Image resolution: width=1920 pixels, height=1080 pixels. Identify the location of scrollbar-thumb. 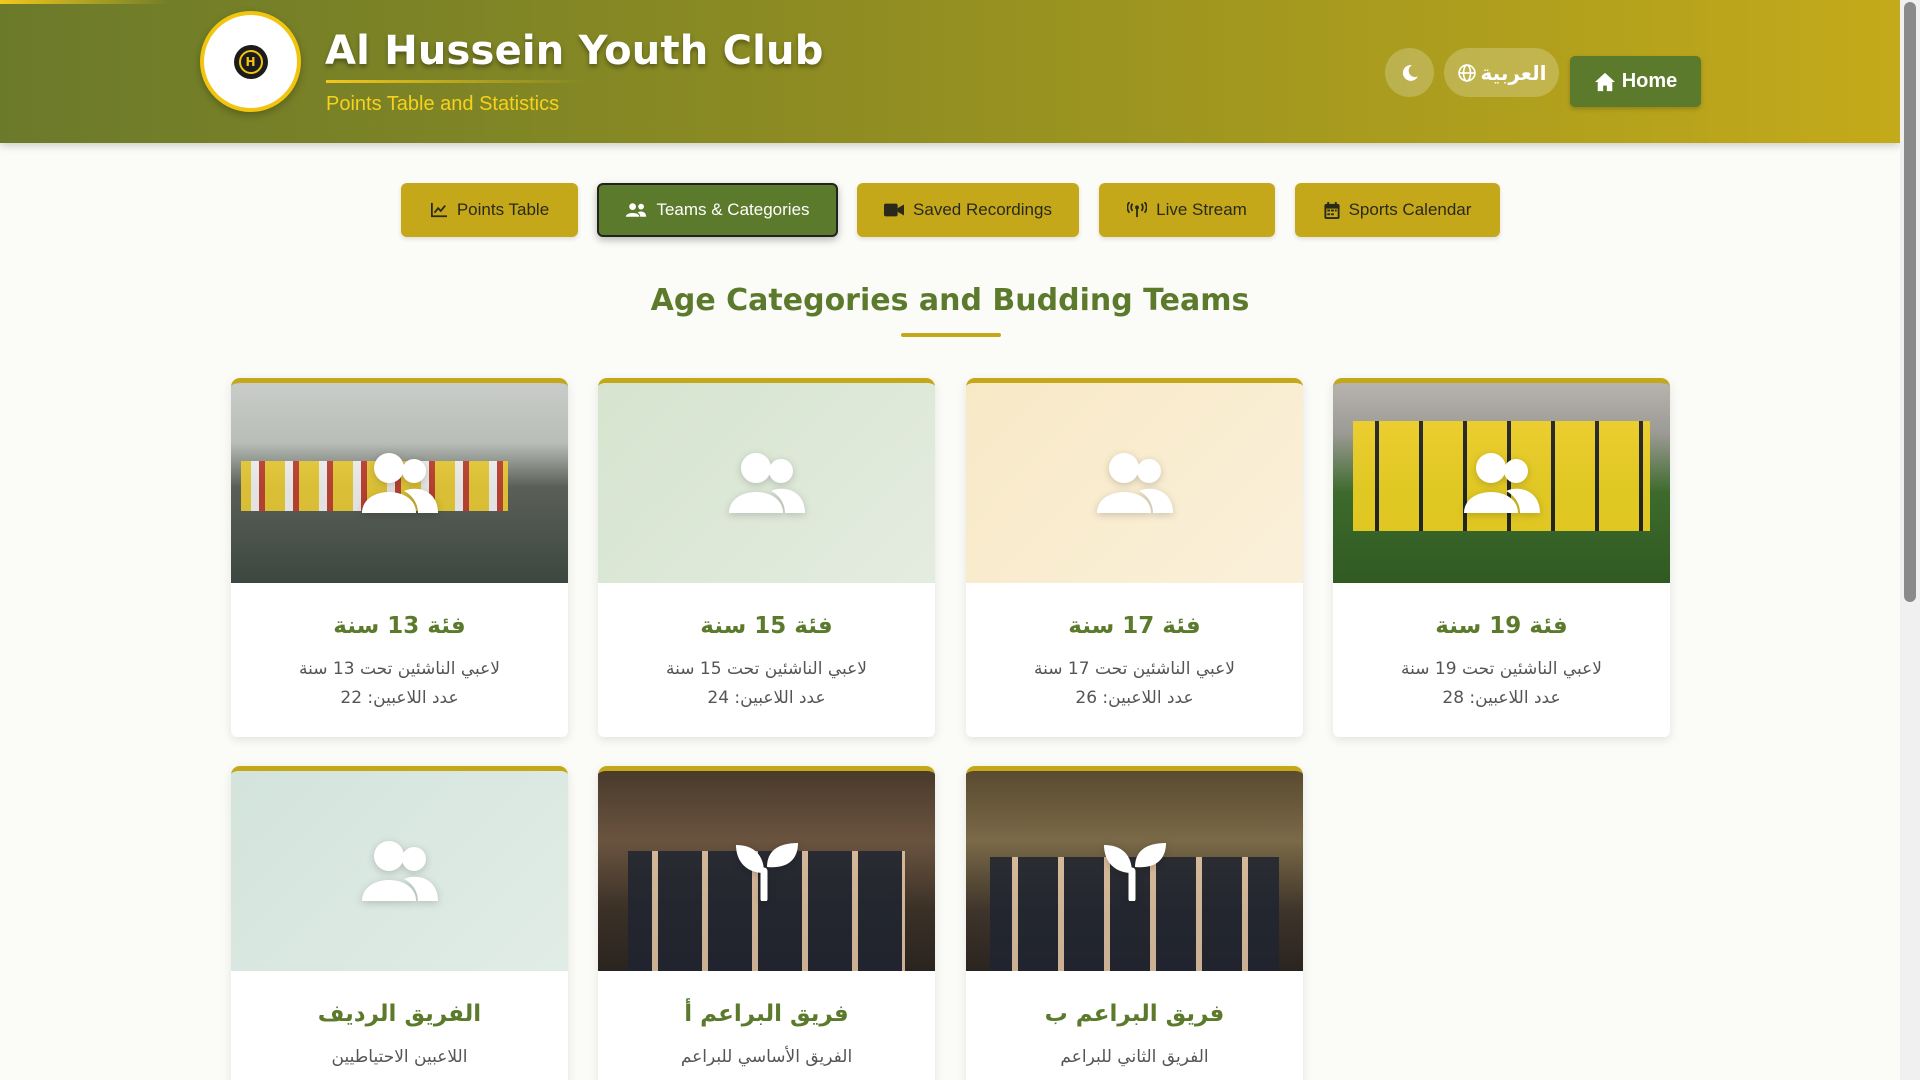
(1910, 302).